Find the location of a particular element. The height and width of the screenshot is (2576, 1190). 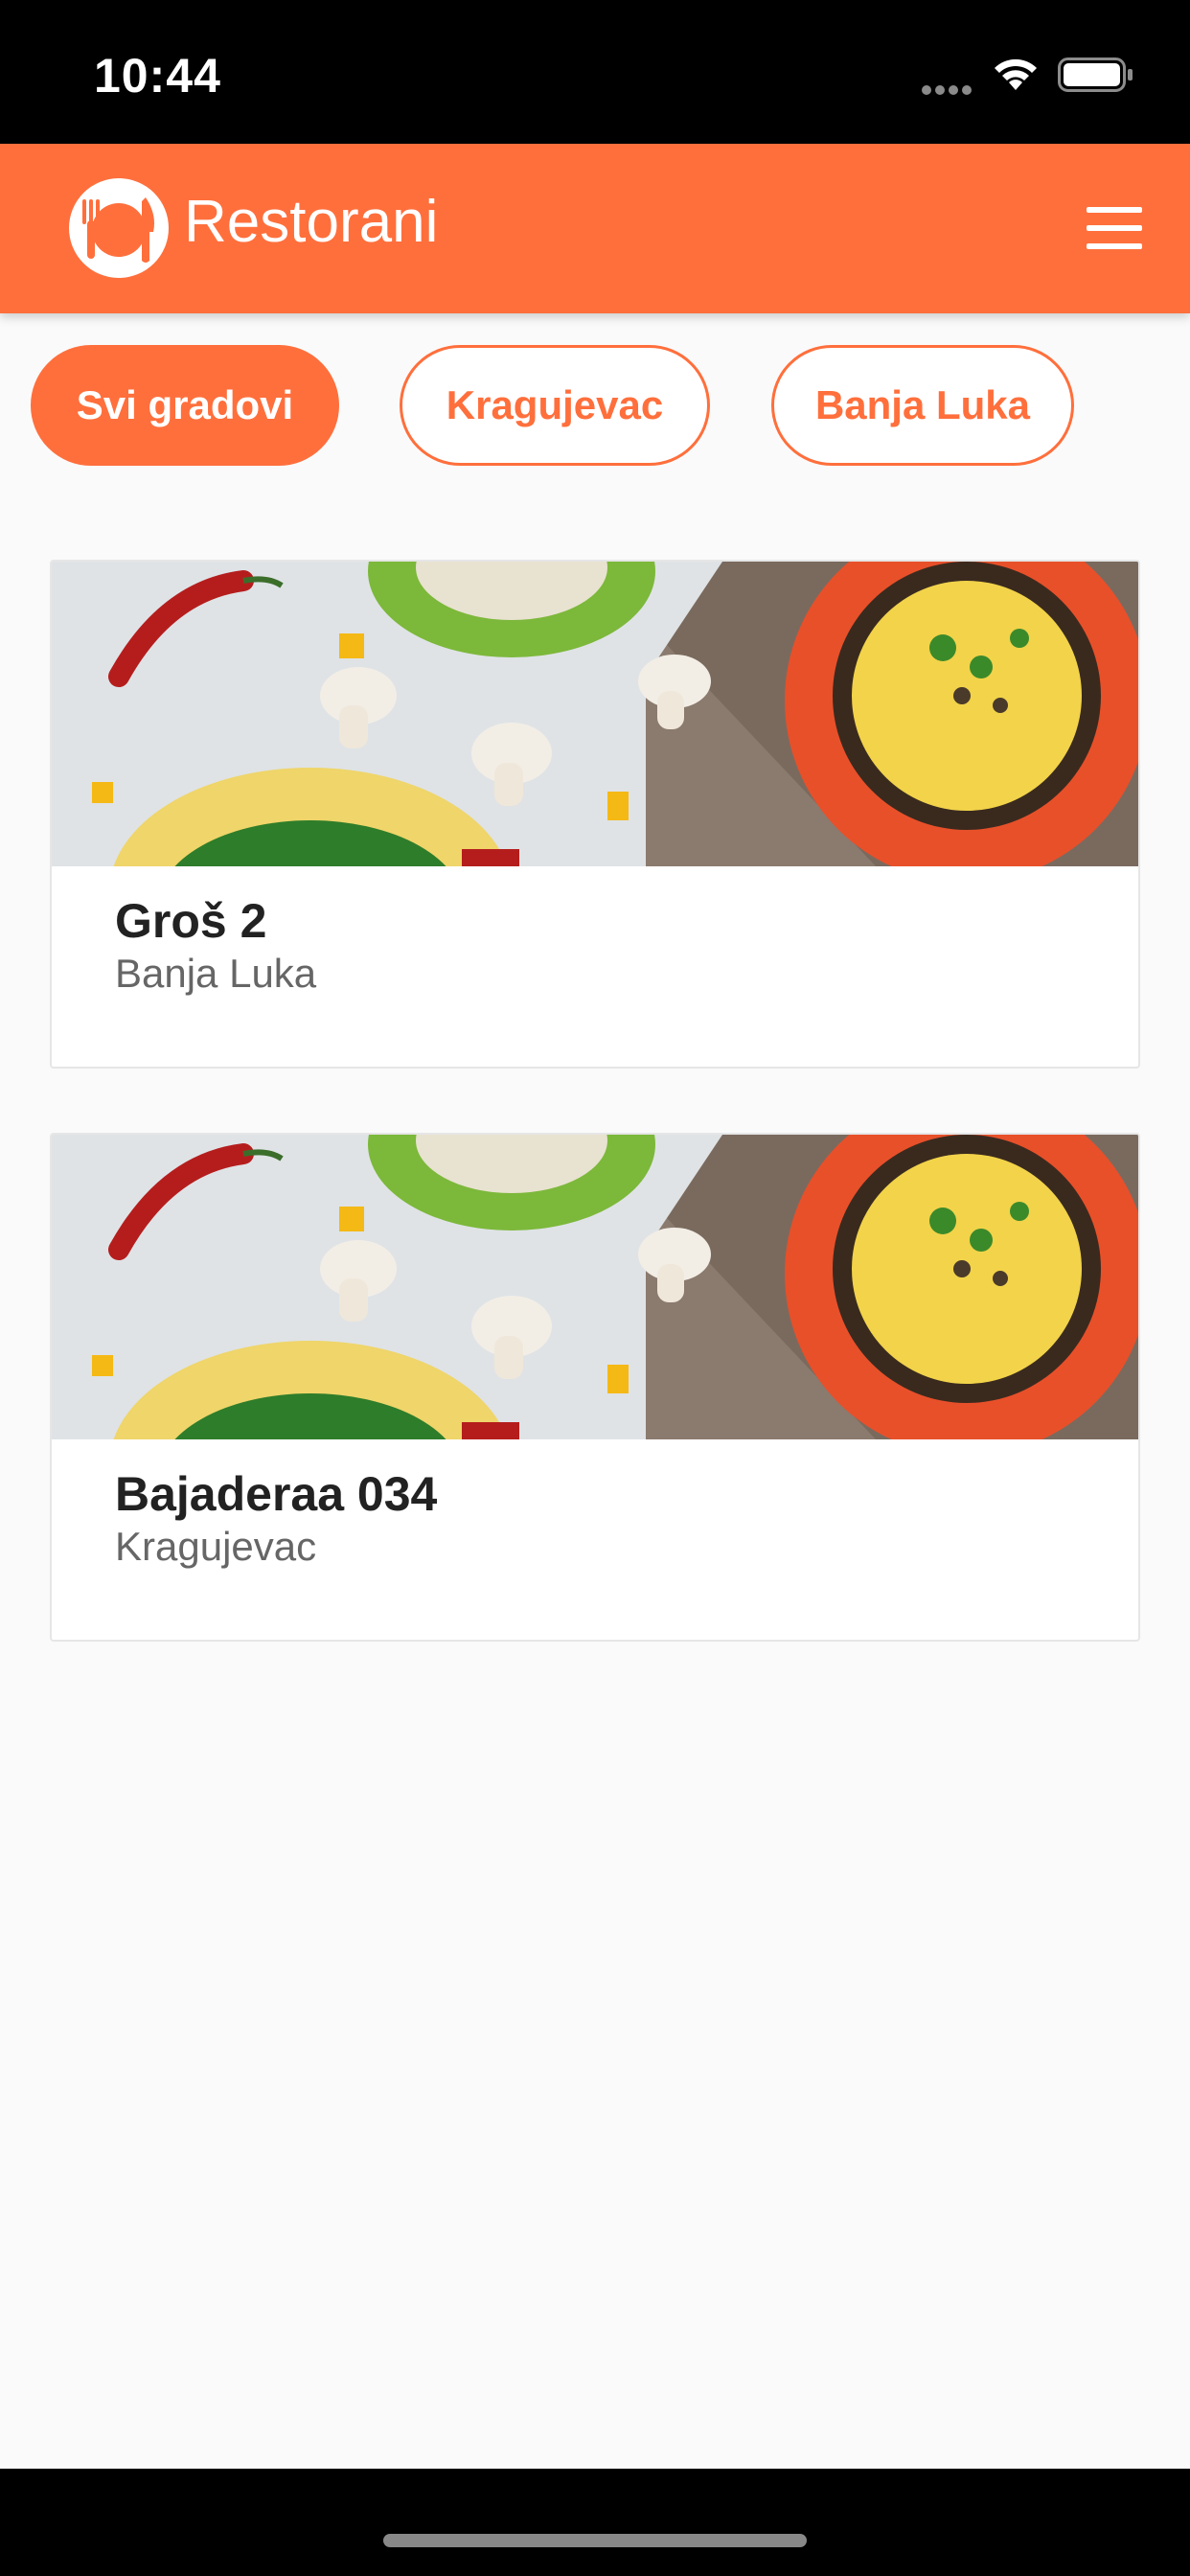

status-time: 10:44 is located at coordinates (158, 76).